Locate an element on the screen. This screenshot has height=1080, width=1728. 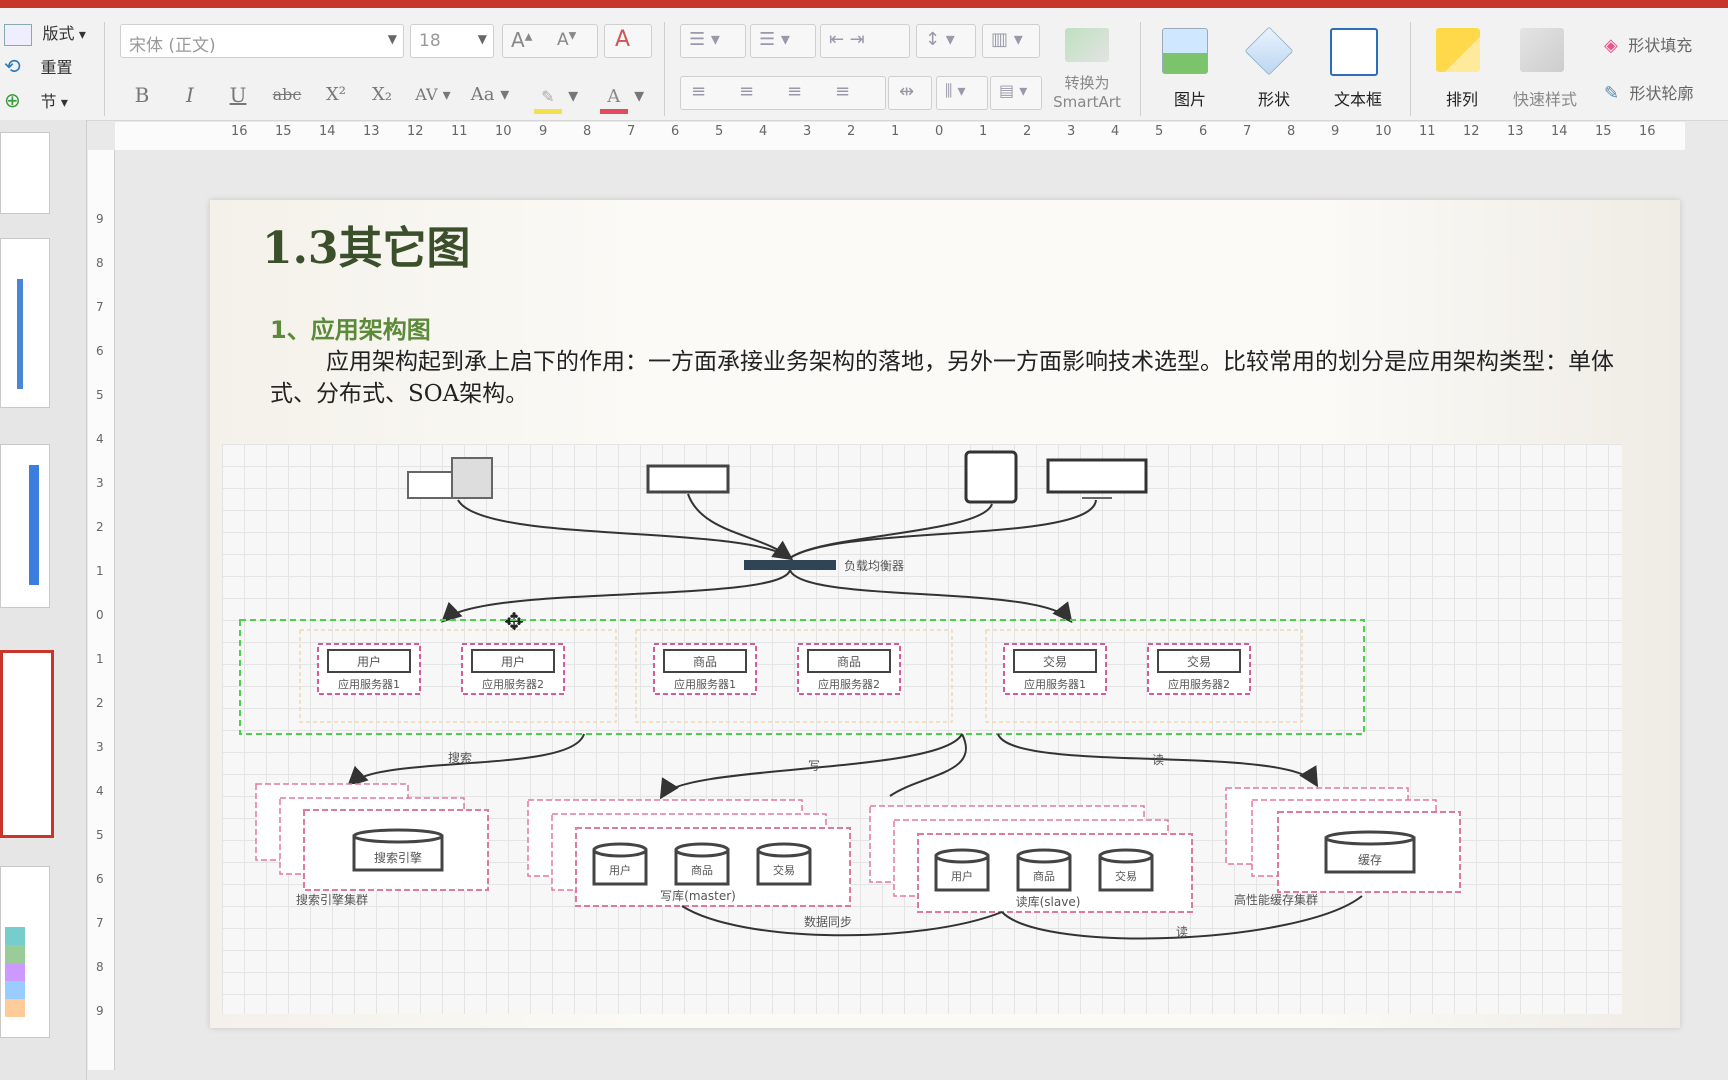
app-server-top-label: 交易 is located at coordinates (1199, 661).